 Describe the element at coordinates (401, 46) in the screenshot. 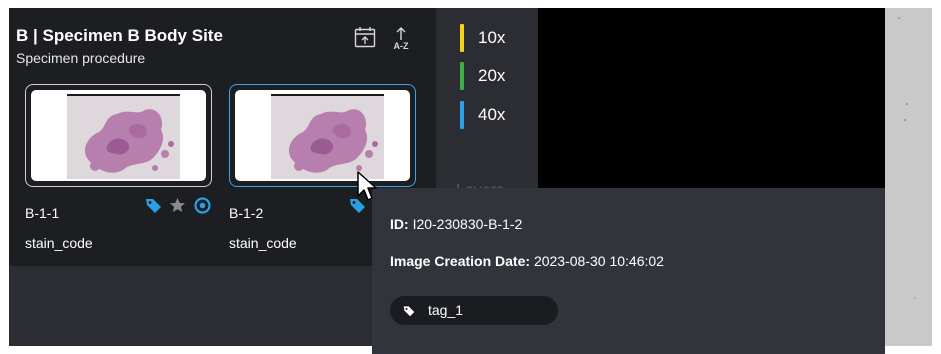

I see `sort-az-label: A-Z` at that location.